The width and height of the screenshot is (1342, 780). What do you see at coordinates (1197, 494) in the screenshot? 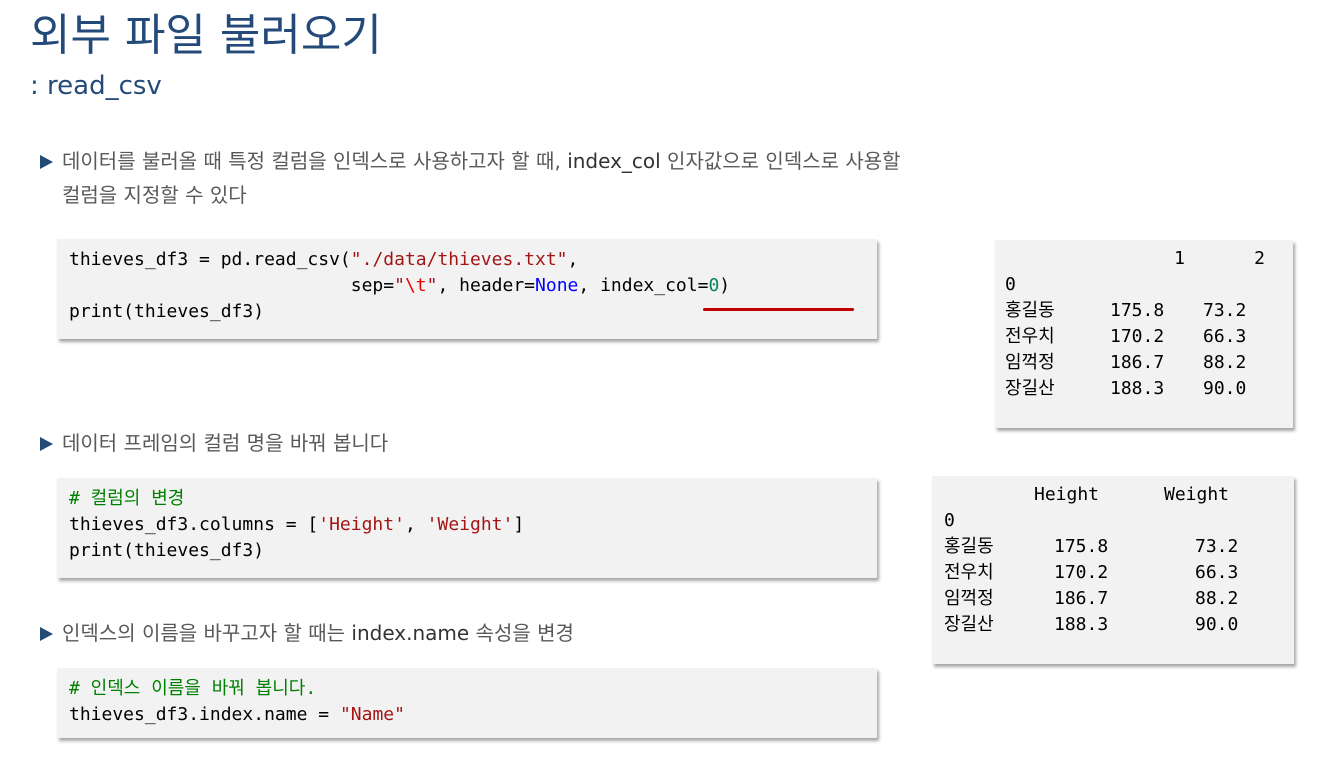
I see `column-header: Weight` at bounding box center [1197, 494].